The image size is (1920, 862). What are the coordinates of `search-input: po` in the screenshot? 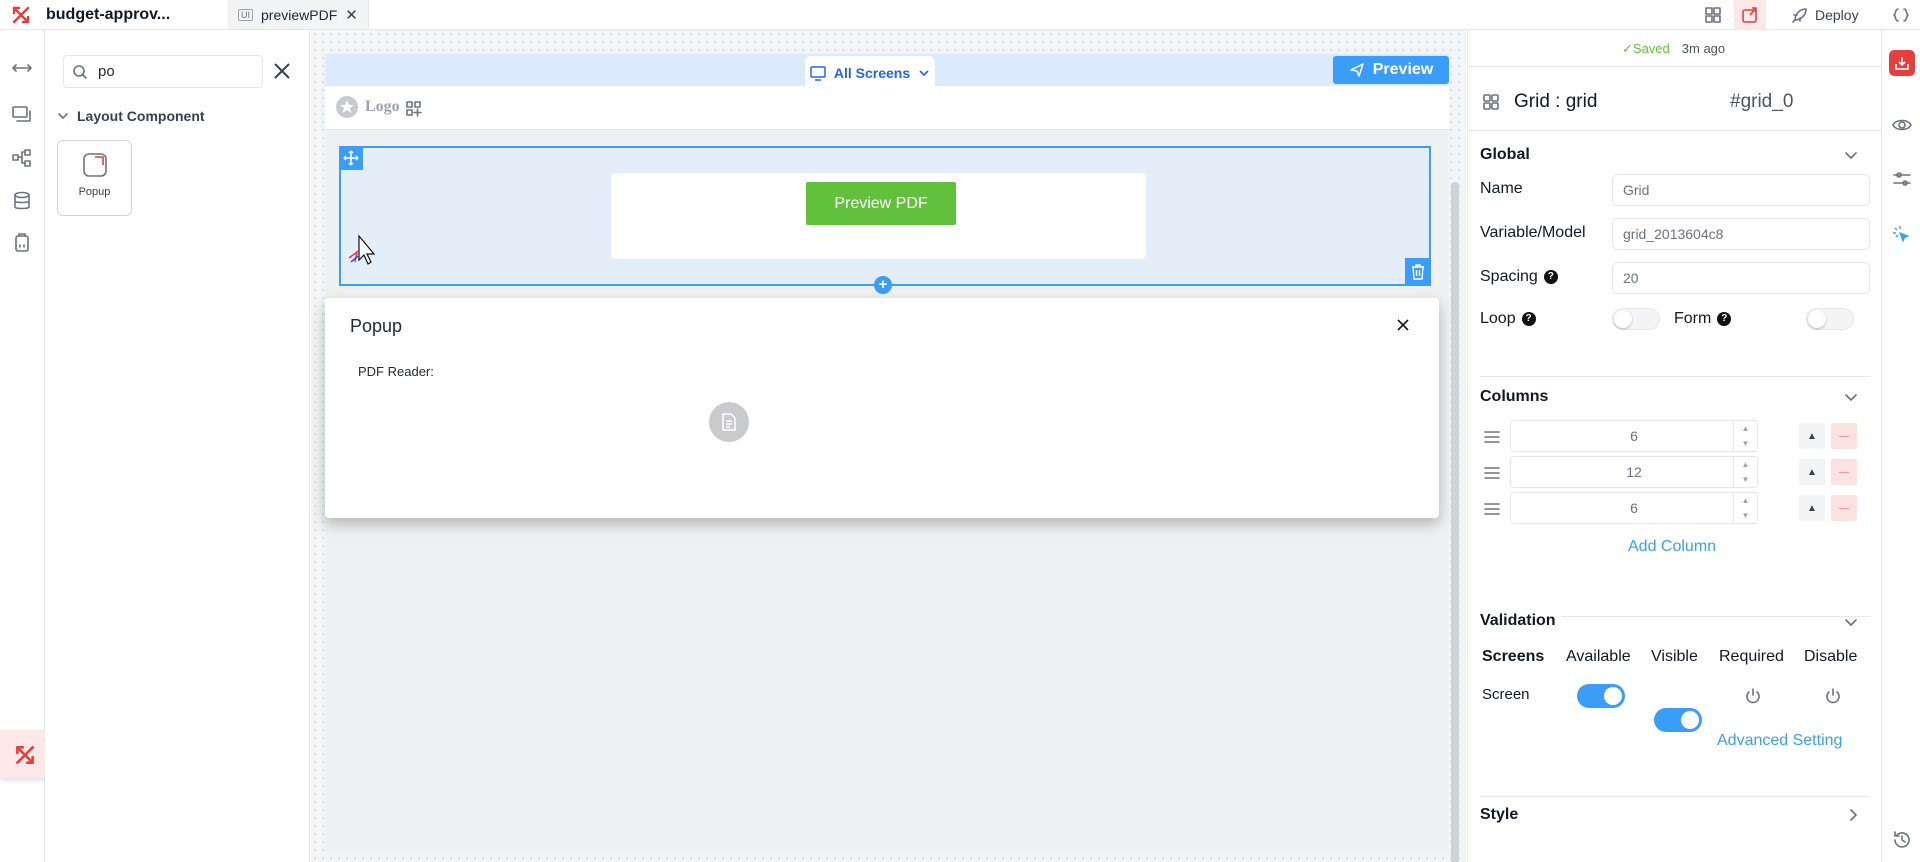 It's located at (106, 71).